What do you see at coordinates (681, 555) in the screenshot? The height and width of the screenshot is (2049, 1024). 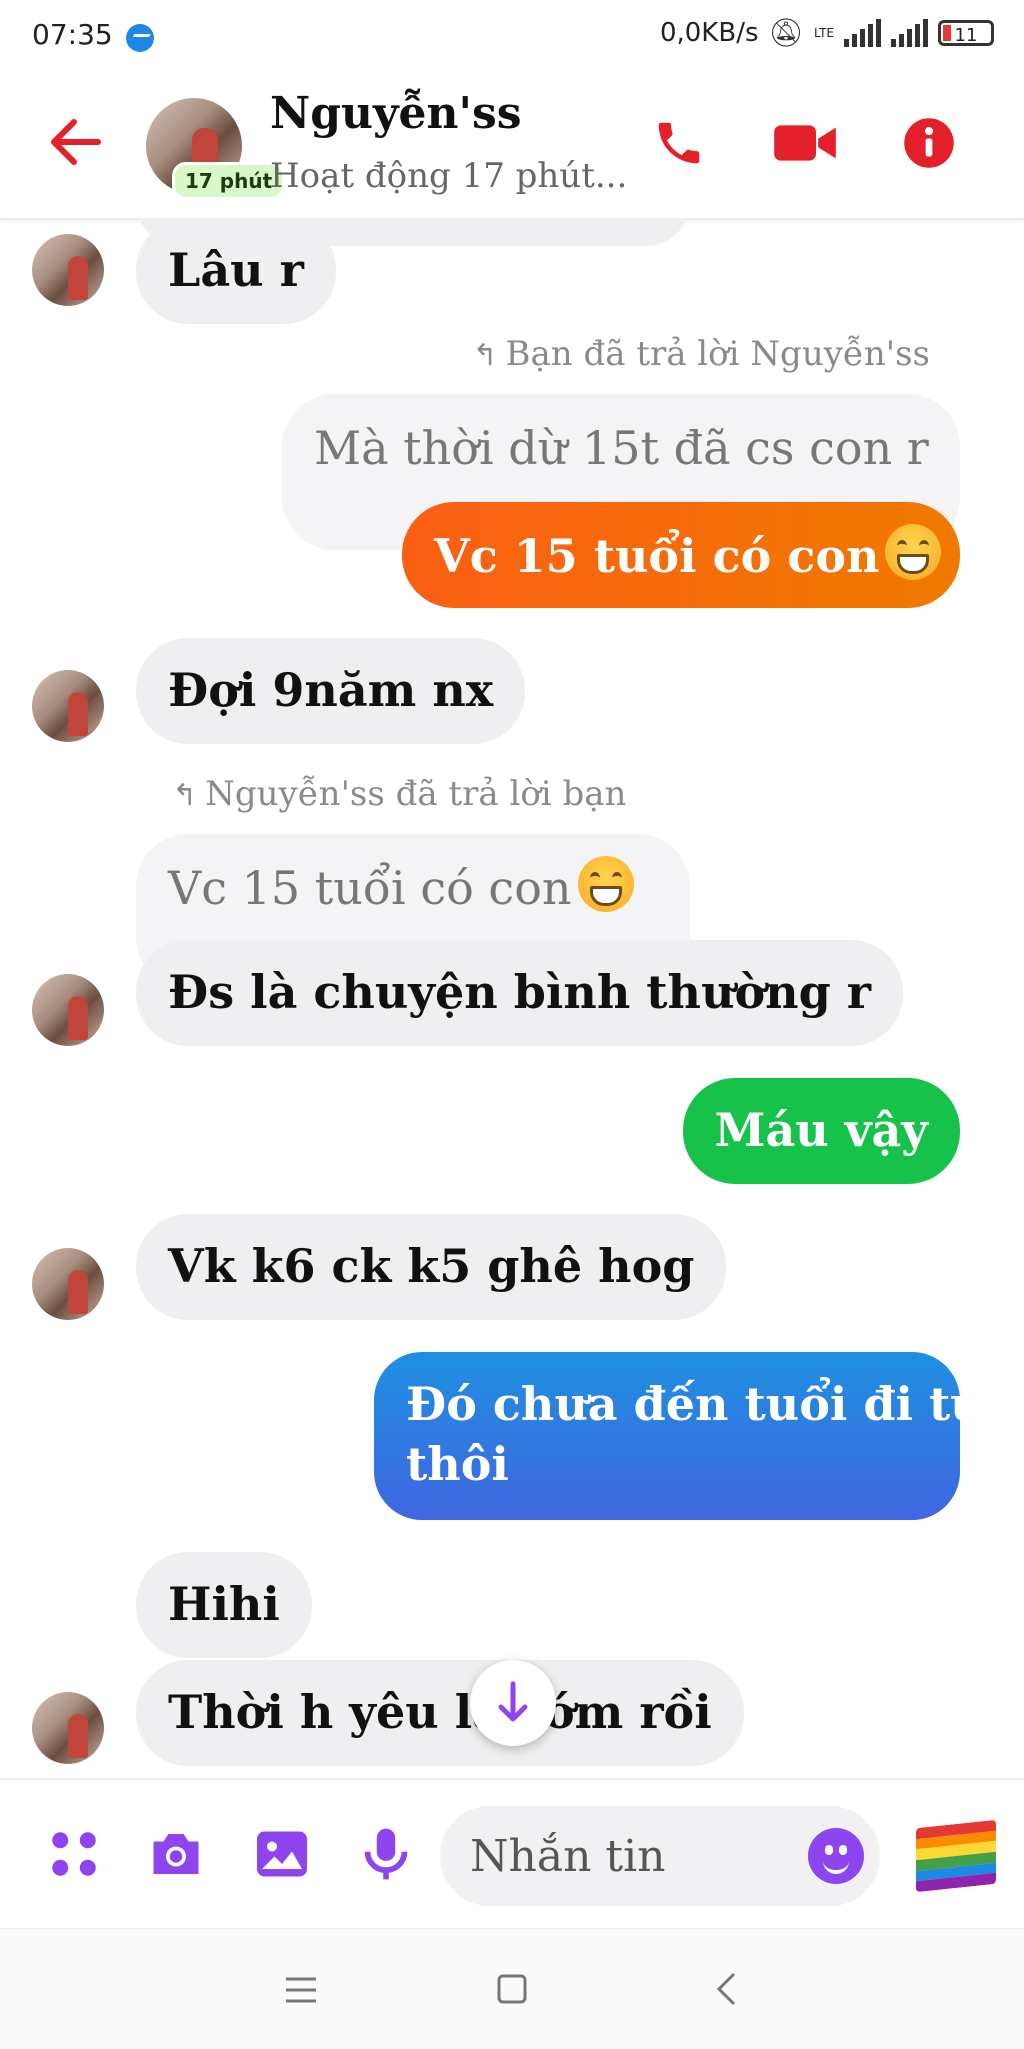 I see `message-sent: Vc 15 tuổi có con` at bounding box center [681, 555].